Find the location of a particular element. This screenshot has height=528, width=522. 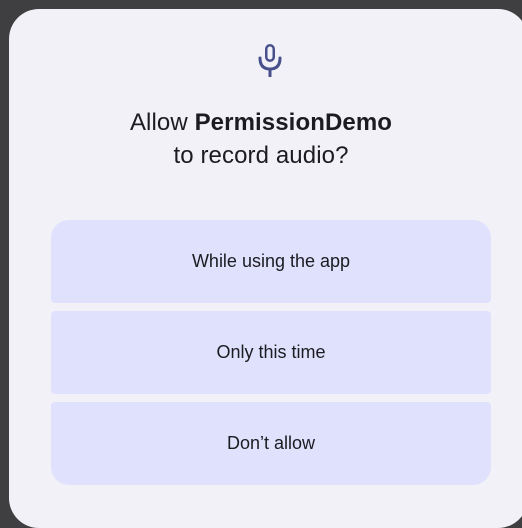

microphone-icon is located at coordinates (270, 60).